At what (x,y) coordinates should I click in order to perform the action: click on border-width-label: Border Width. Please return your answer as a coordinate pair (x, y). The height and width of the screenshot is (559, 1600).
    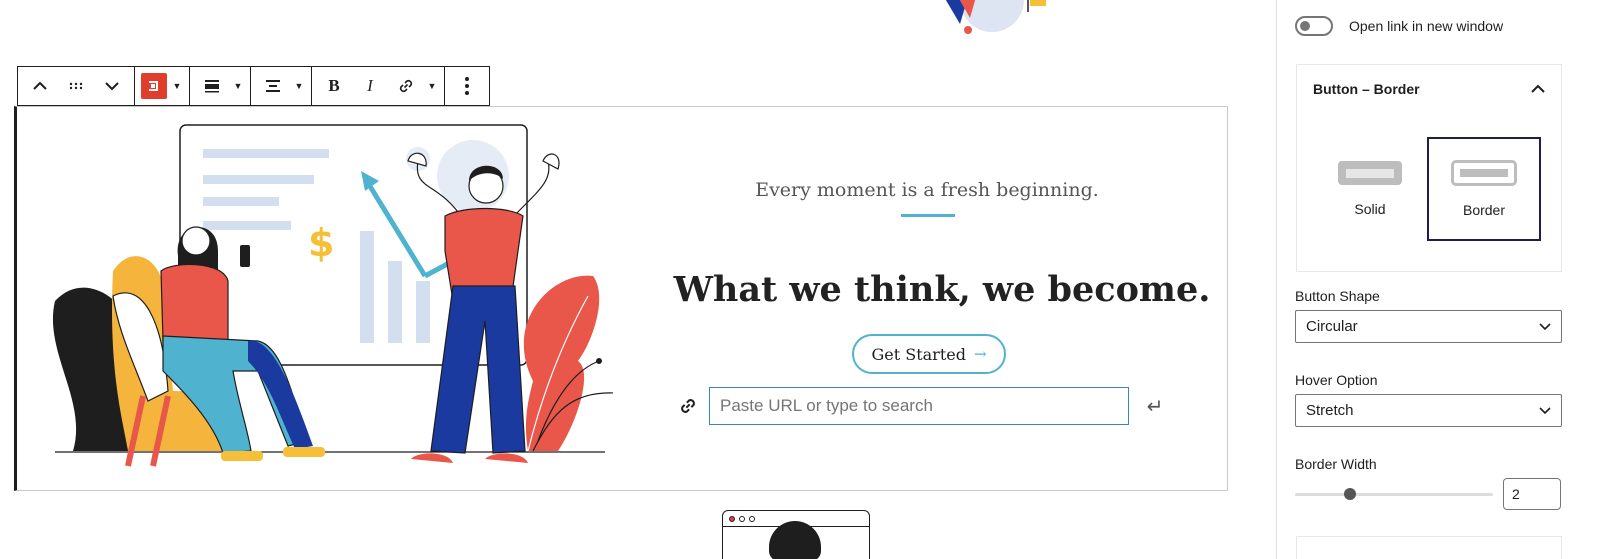
    Looking at the image, I should click on (1336, 464).